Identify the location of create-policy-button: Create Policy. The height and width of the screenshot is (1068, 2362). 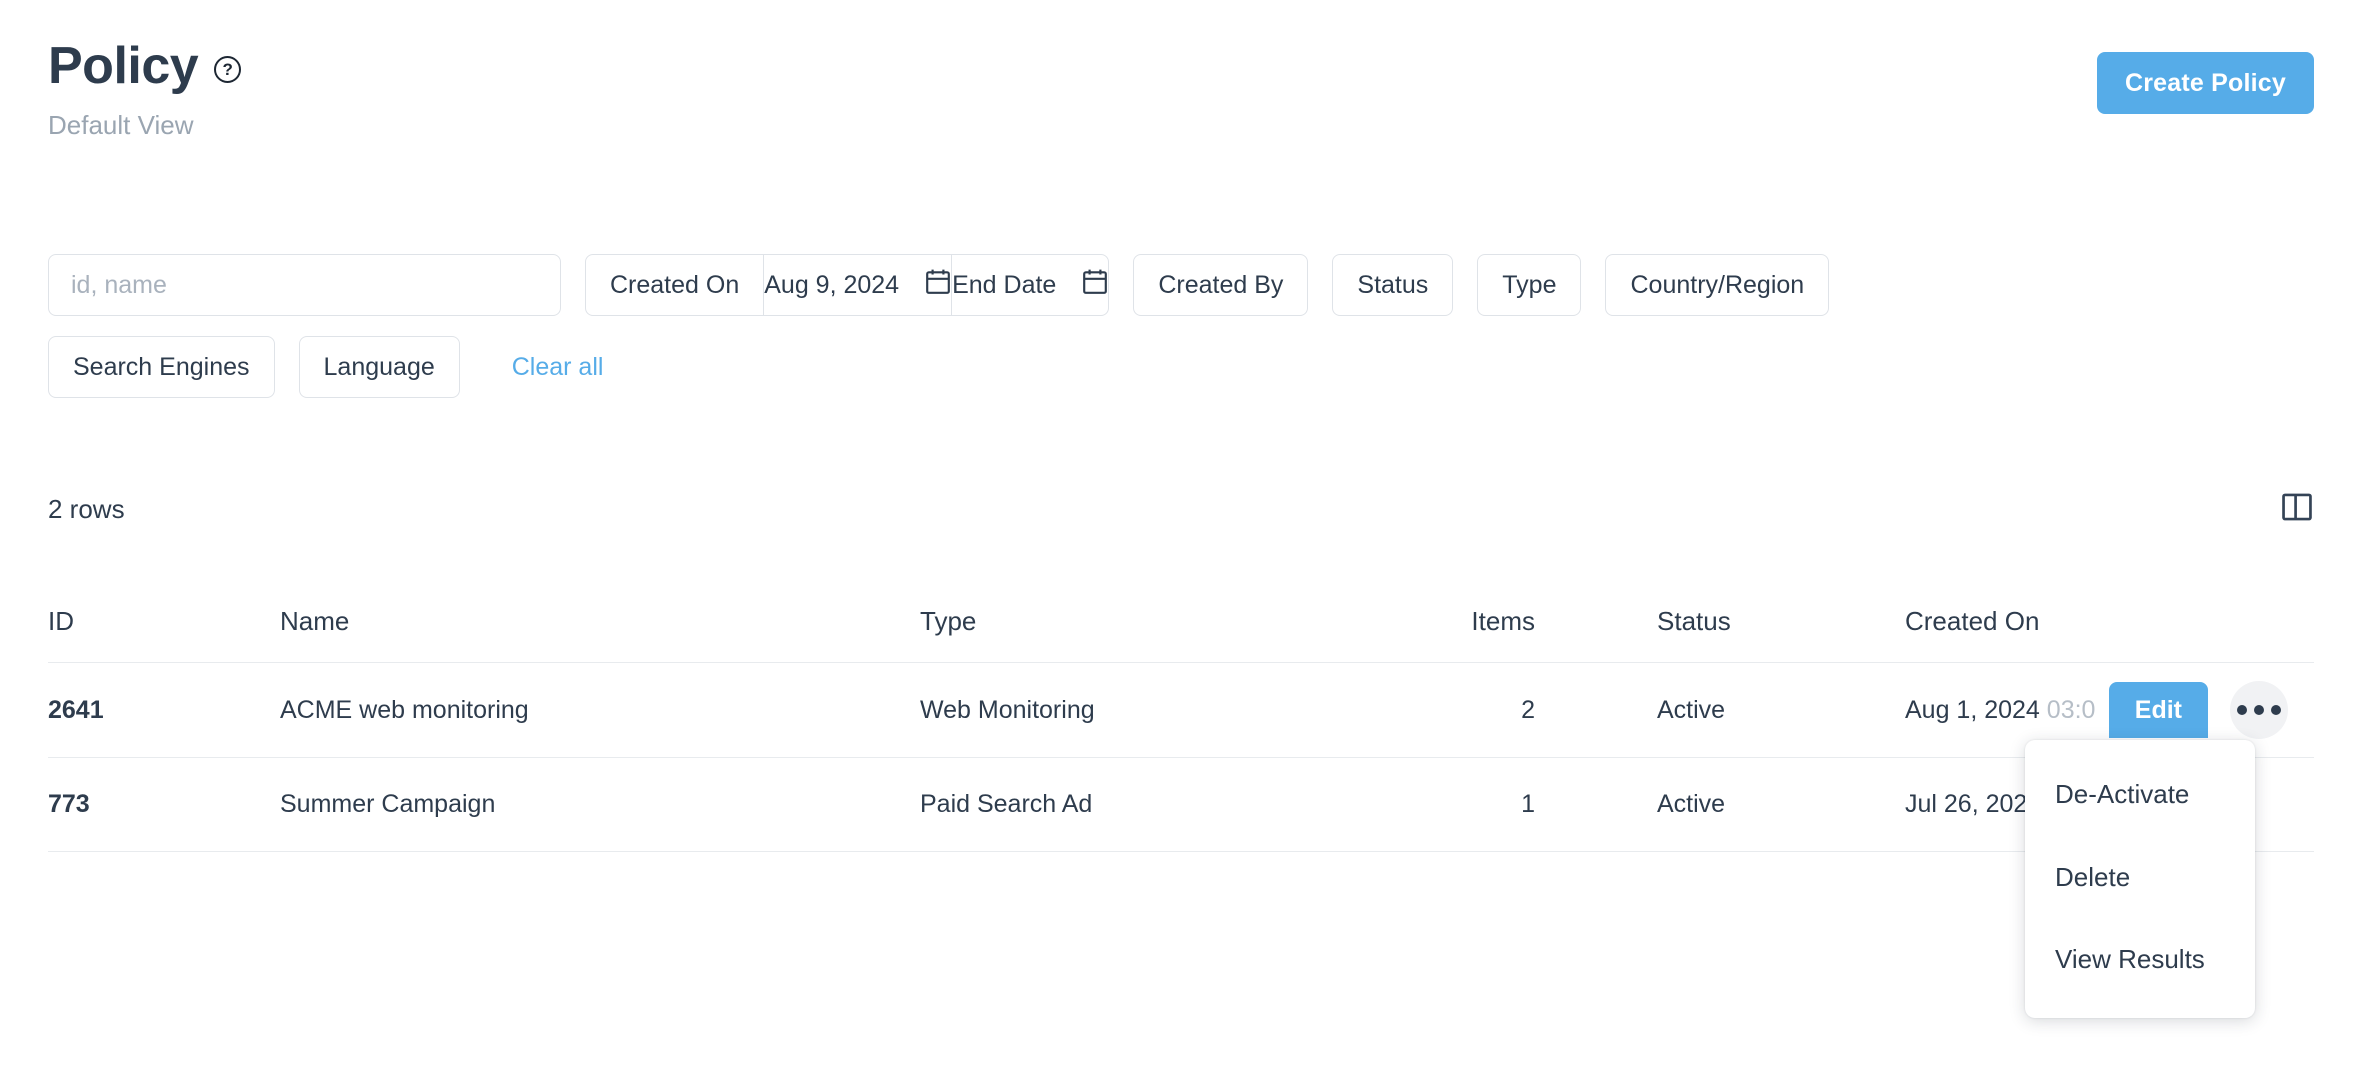
(2205, 83).